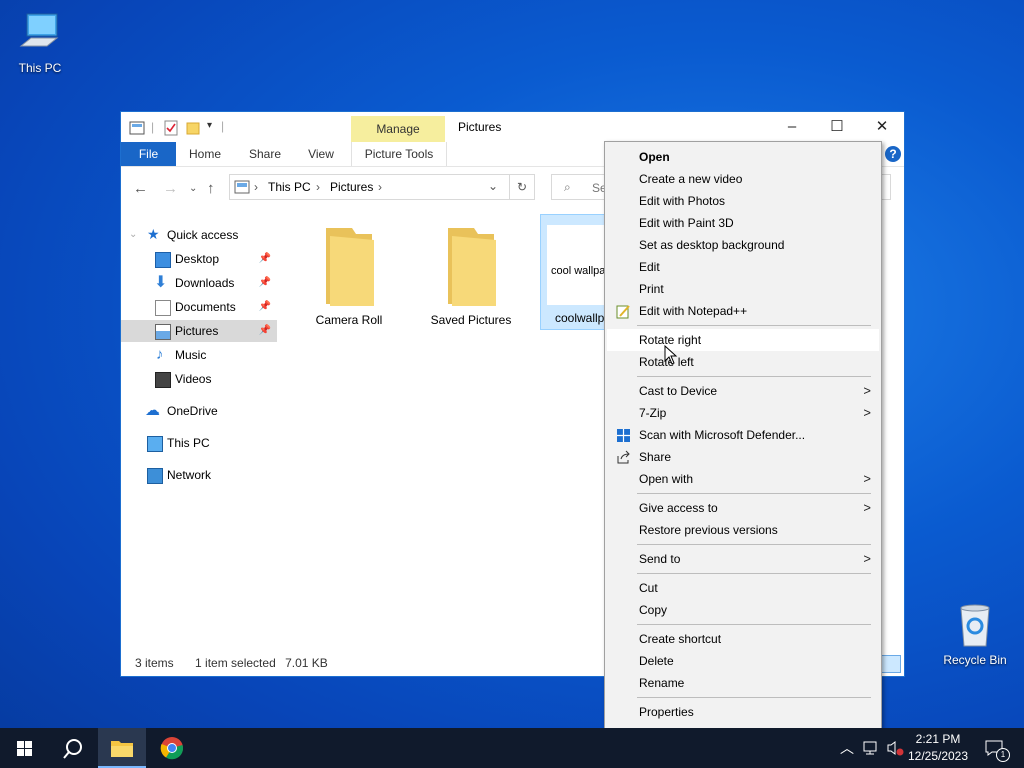  Describe the element at coordinates (264, 282) in the screenshot. I see `pin-icon: 📌` at that location.